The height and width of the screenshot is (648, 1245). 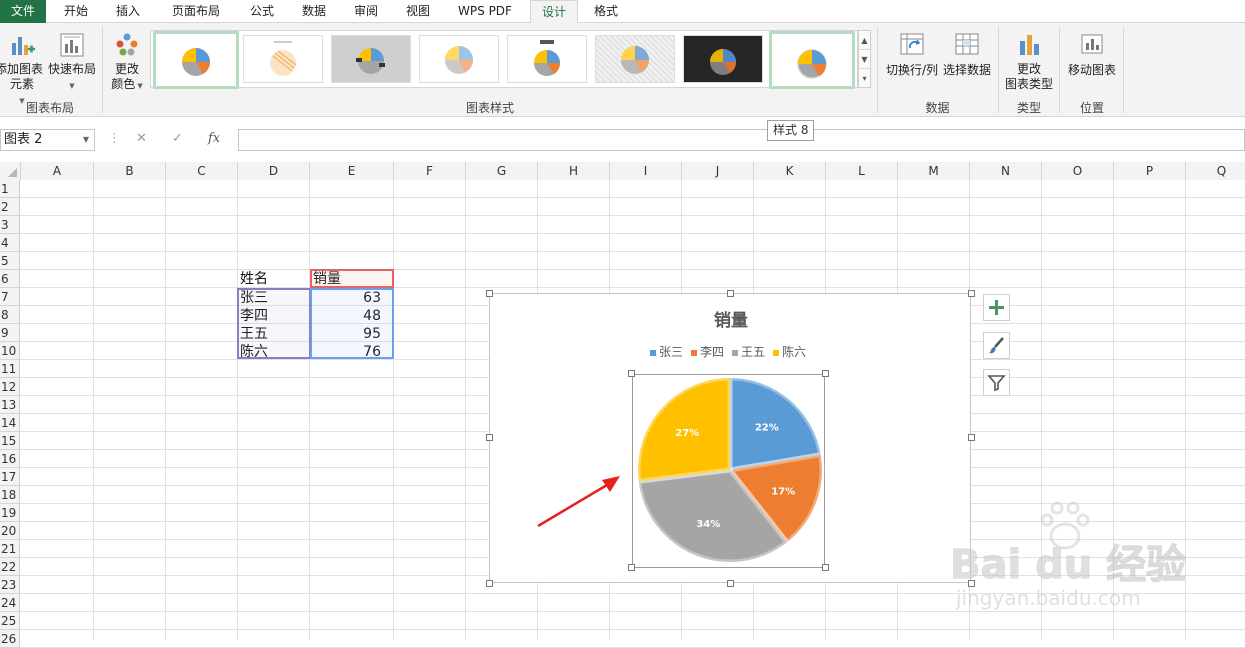 What do you see at coordinates (430, 171) in the screenshot?
I see `column-header-f: F` at bounding box center [430, 171].